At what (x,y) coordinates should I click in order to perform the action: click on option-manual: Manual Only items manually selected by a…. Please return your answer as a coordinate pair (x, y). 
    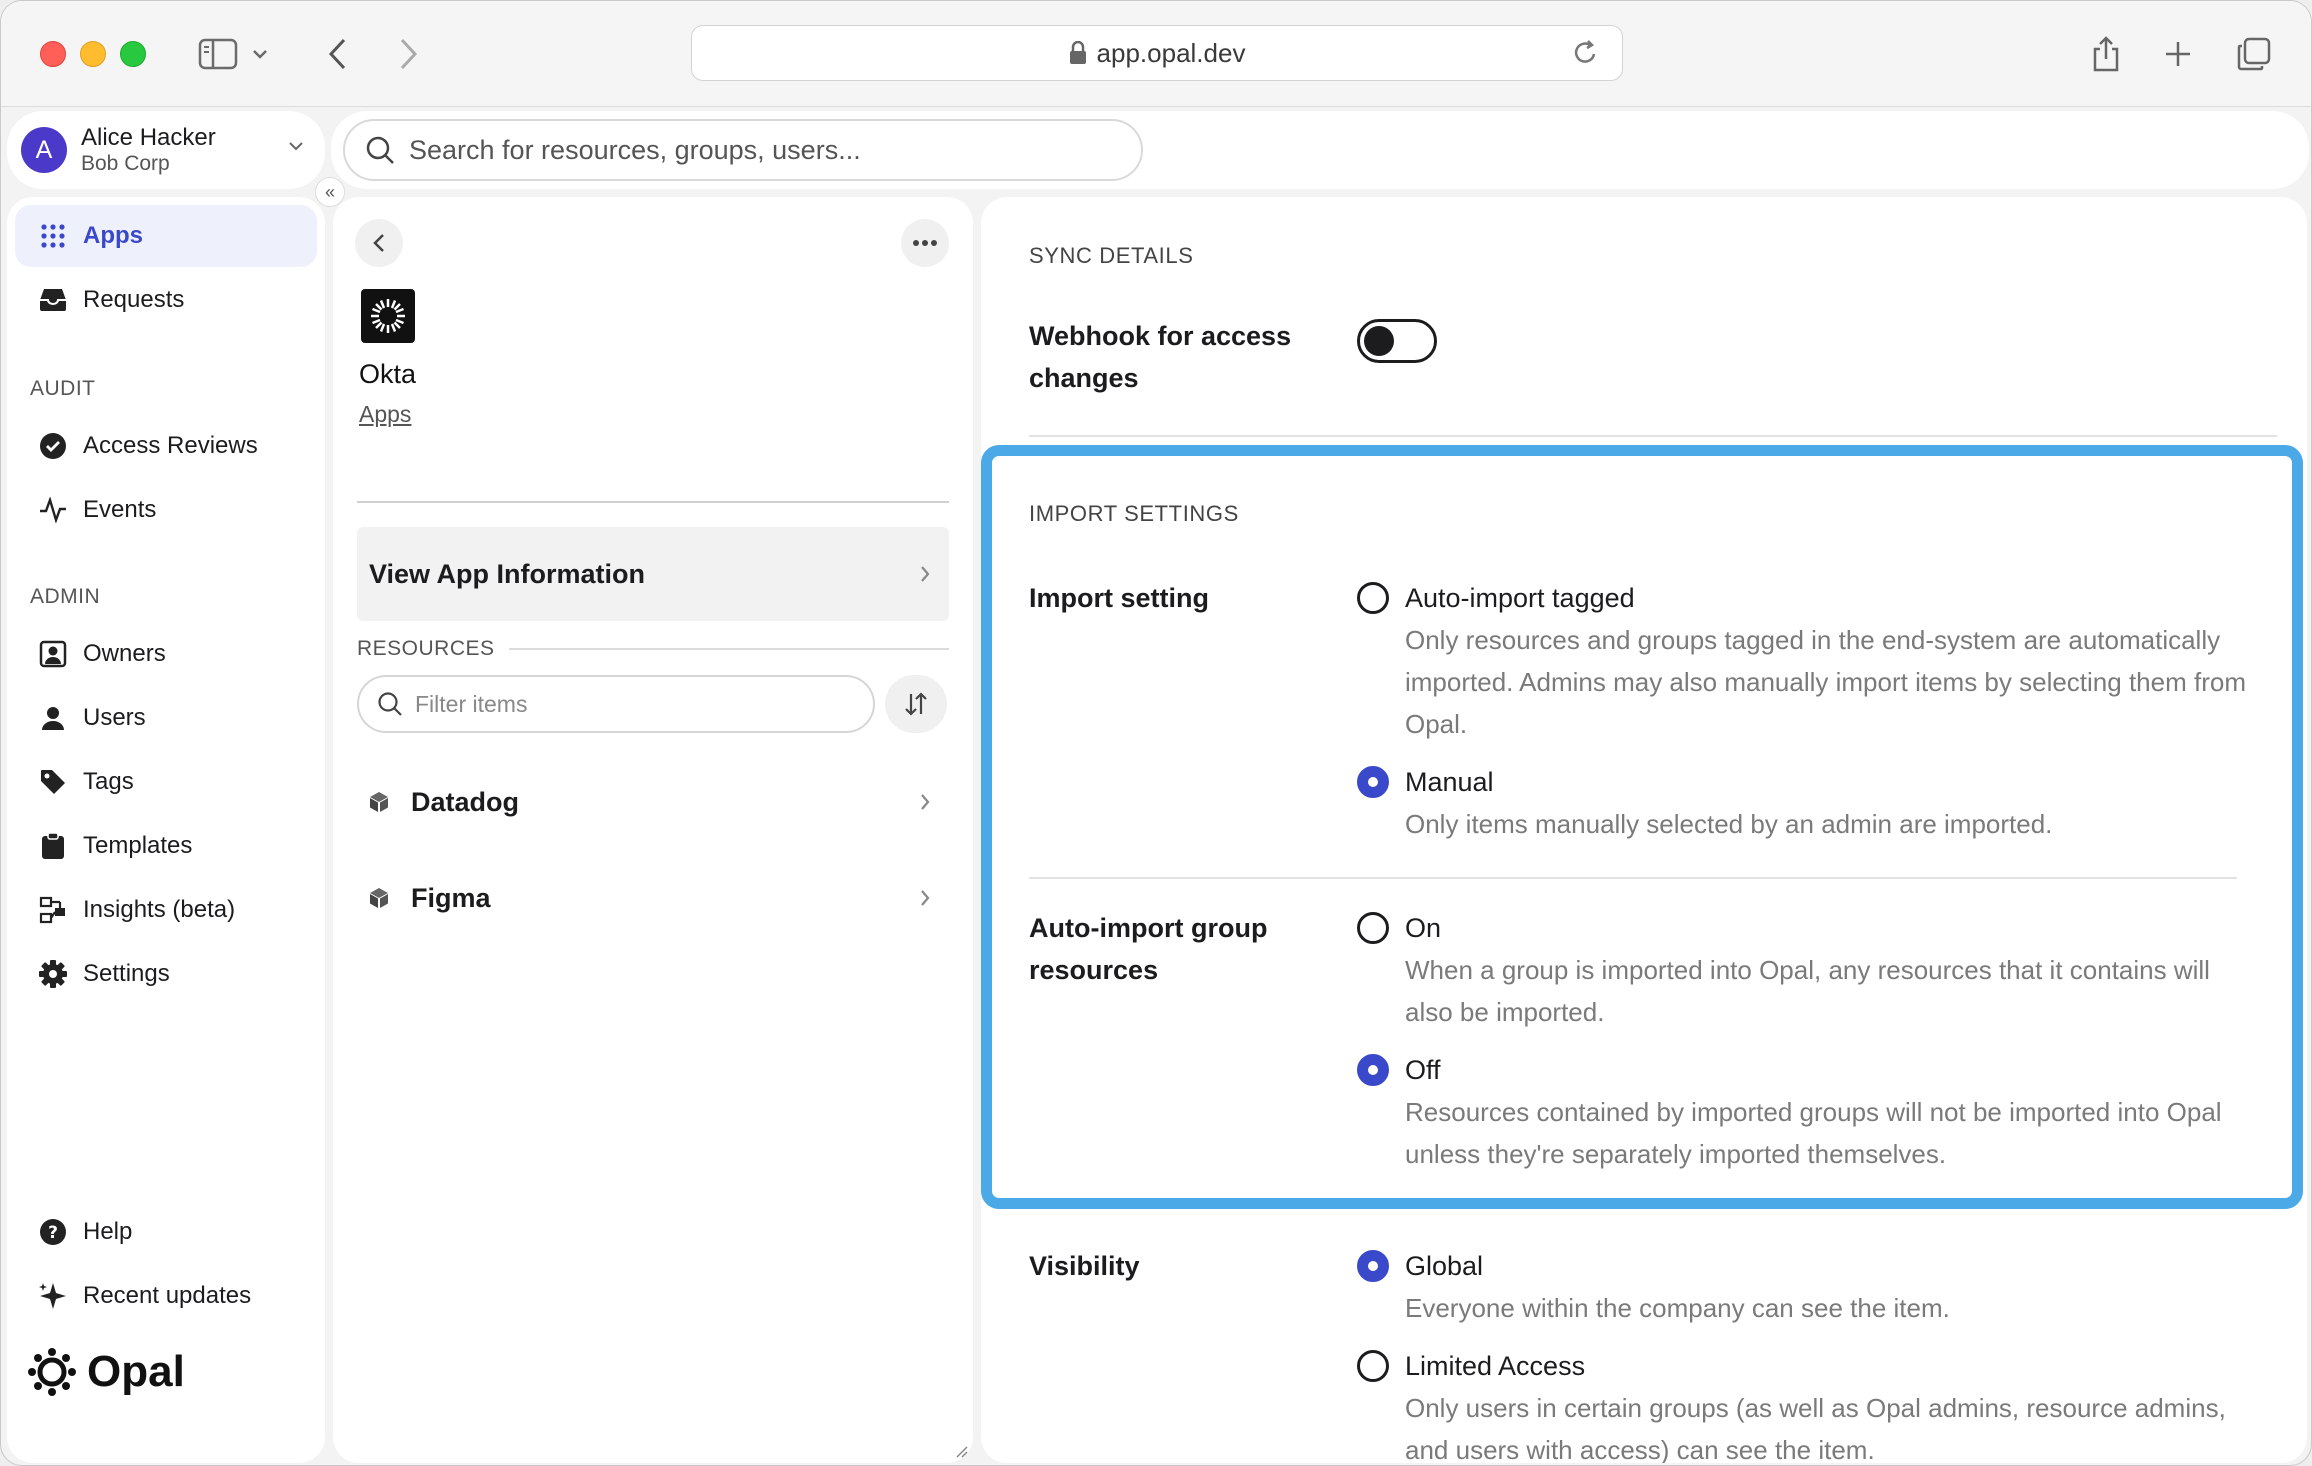
    Looking at the image, I should click on (1807, 803).